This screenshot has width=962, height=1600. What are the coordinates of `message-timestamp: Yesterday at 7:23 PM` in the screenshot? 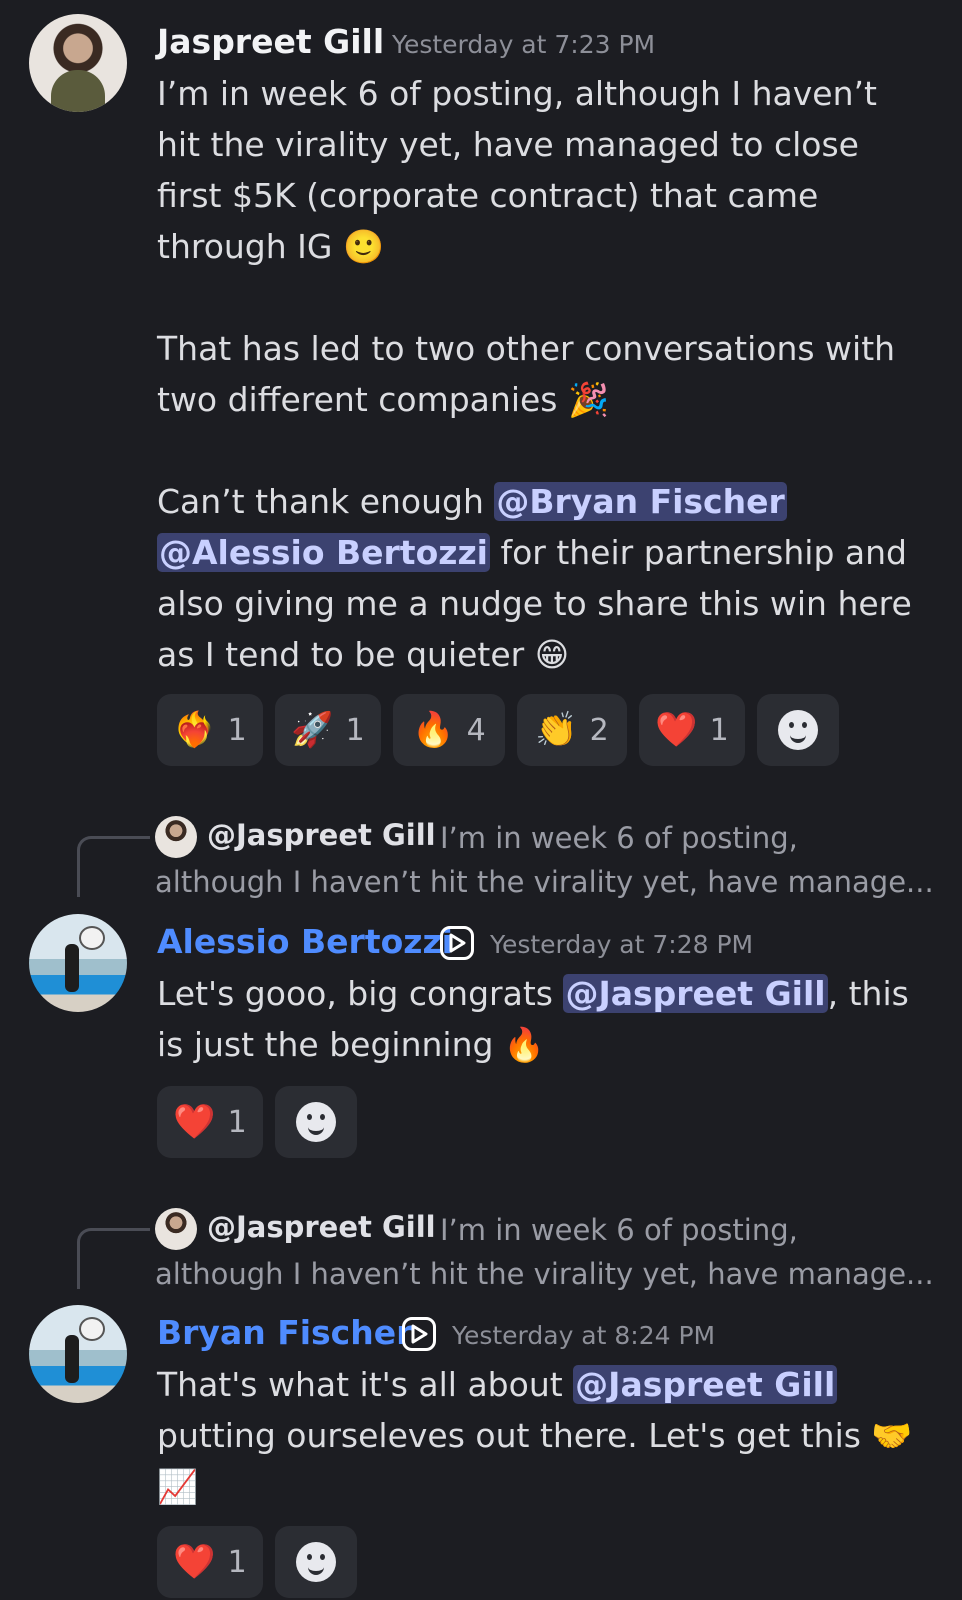 It's located at (524, 44).